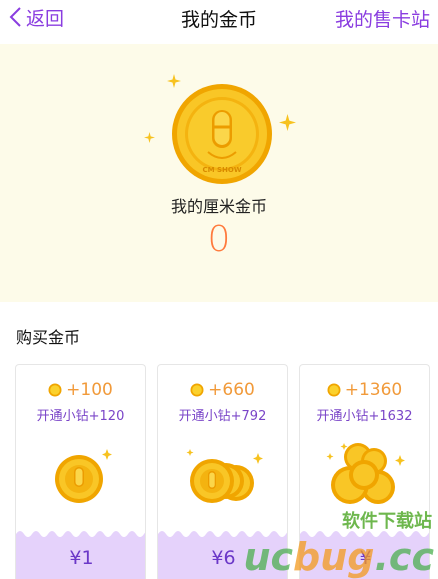 The width and height of the screenshot is (438, 579). What do you see at coordinates (224, 476) in the screenshot?
I see `coin-stack-icon` at bounding box center [224, 476].